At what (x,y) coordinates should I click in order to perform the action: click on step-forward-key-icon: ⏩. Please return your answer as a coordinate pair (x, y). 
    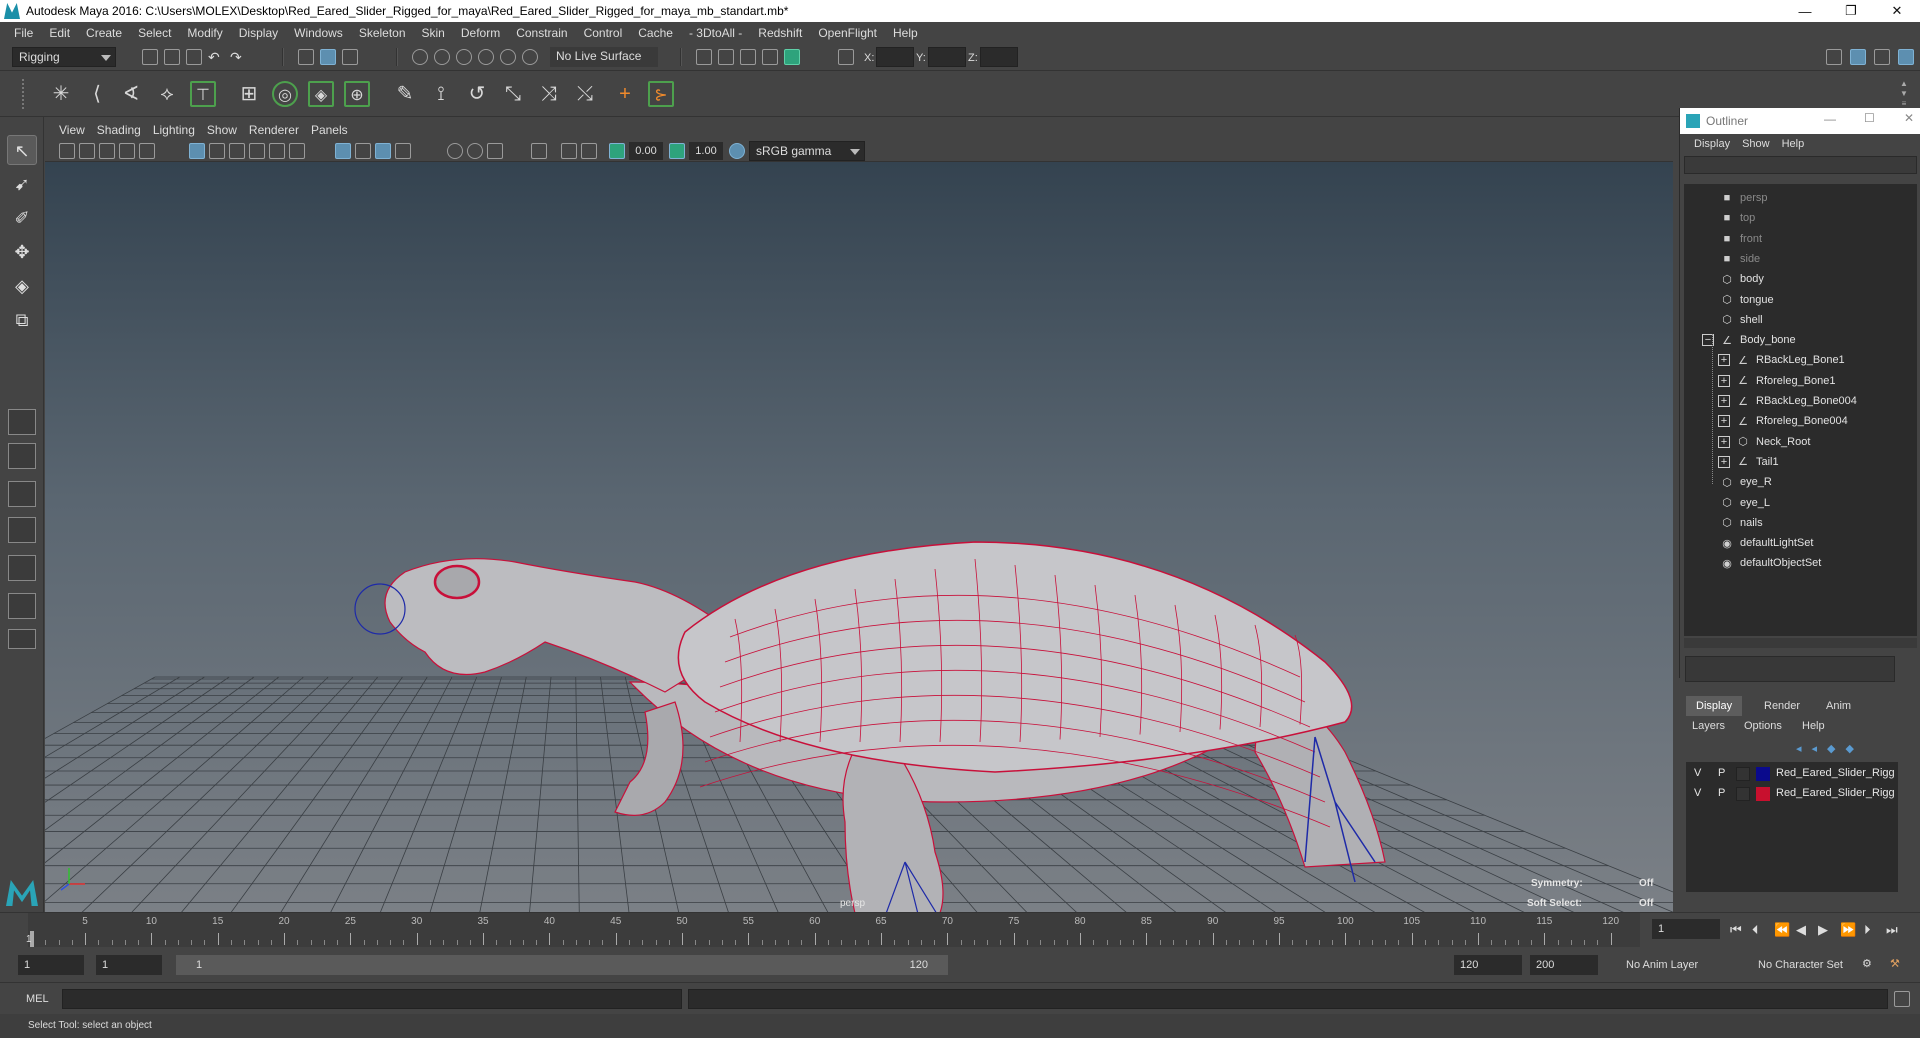
    Looking at the image, I should click on (1848, 930).